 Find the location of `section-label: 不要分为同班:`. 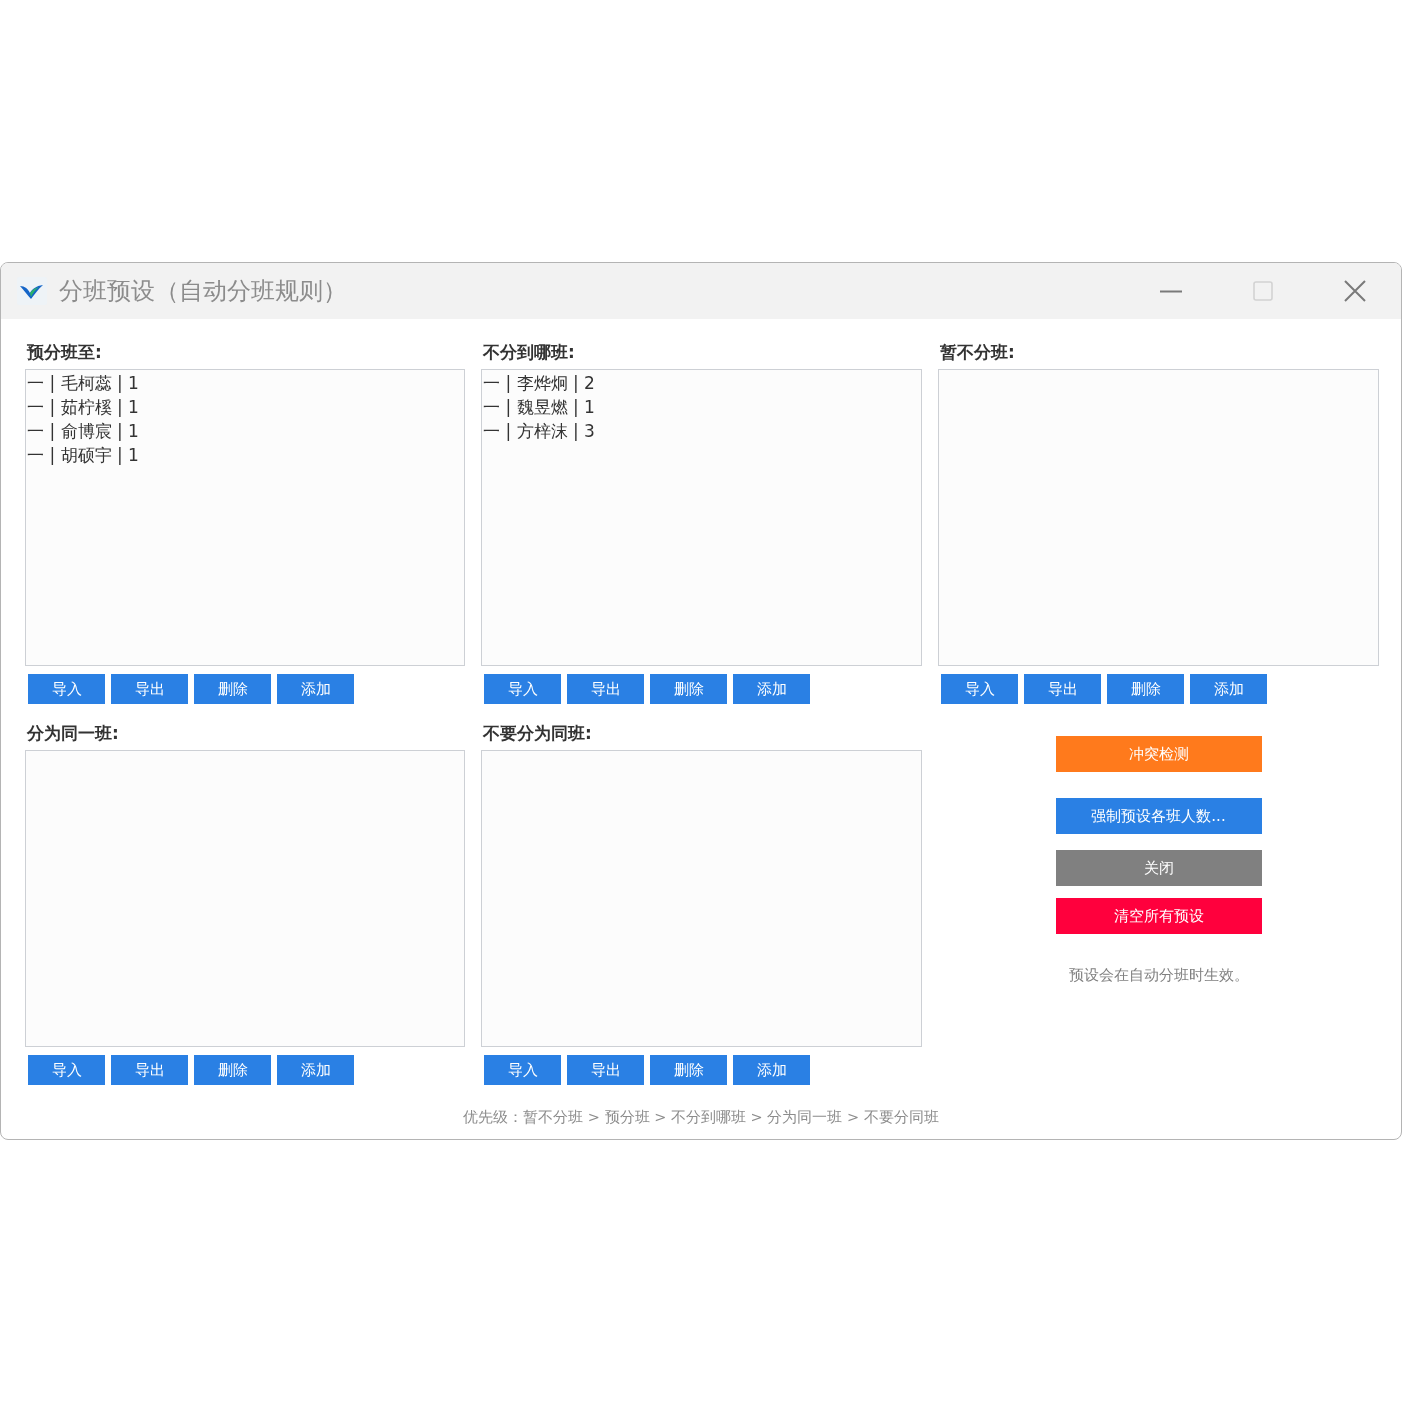

section-label: 不要分为同班: is located at coordinates (537, 733).